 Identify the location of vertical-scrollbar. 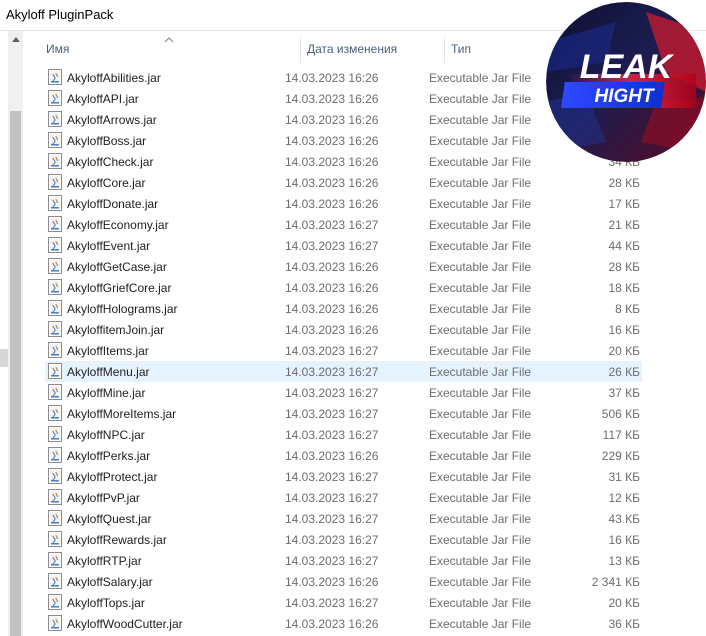
(15, 333).